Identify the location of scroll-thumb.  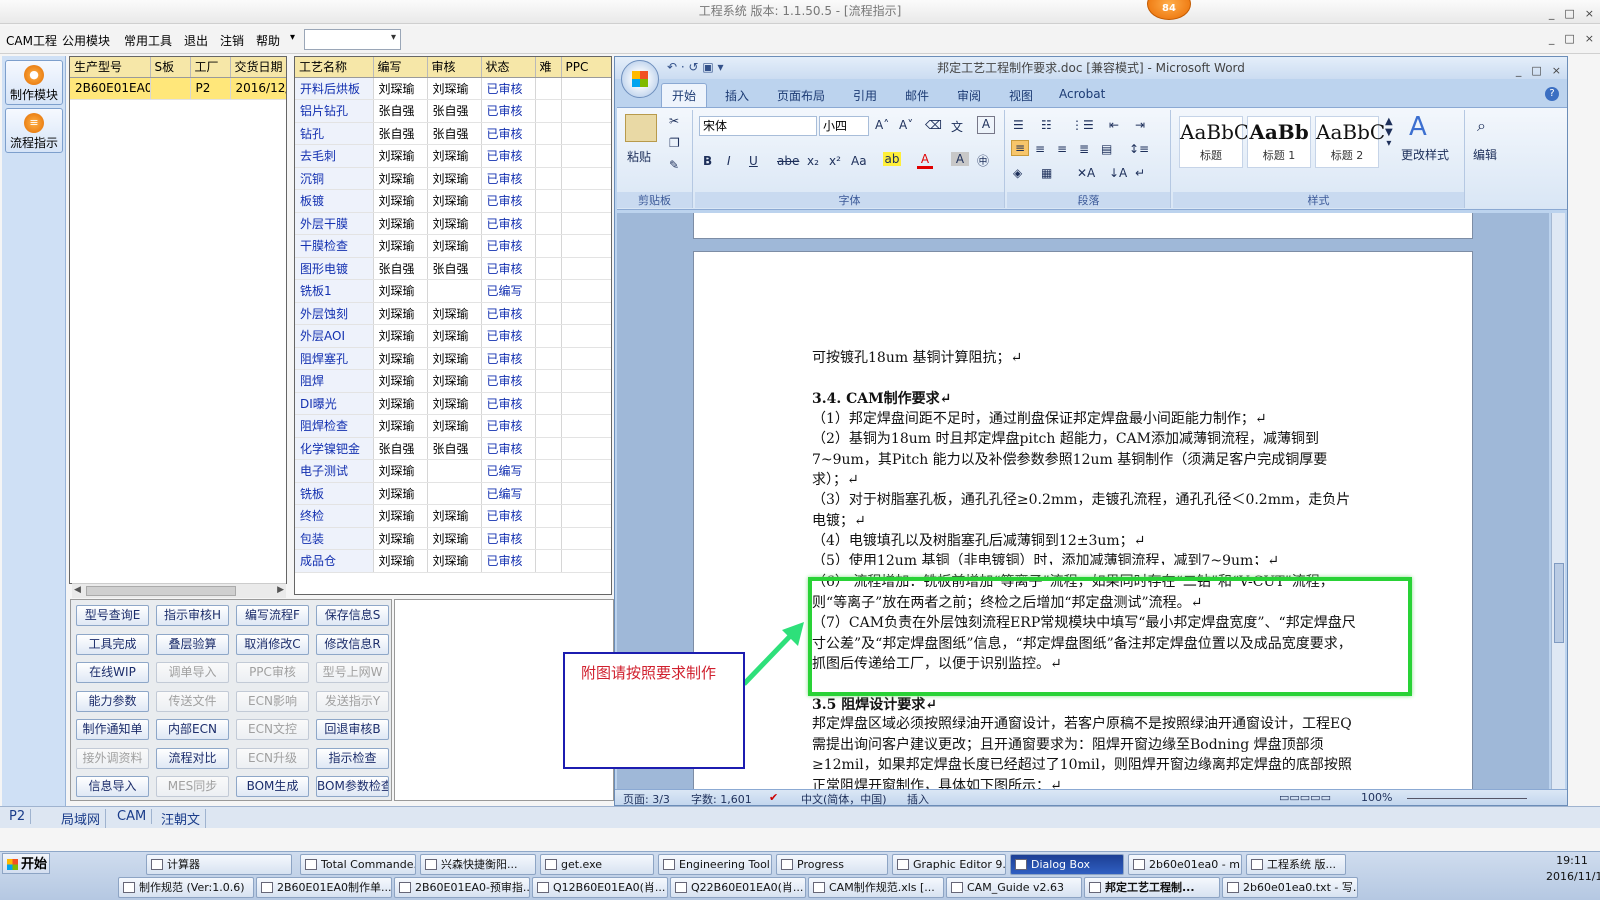
(161, 591).